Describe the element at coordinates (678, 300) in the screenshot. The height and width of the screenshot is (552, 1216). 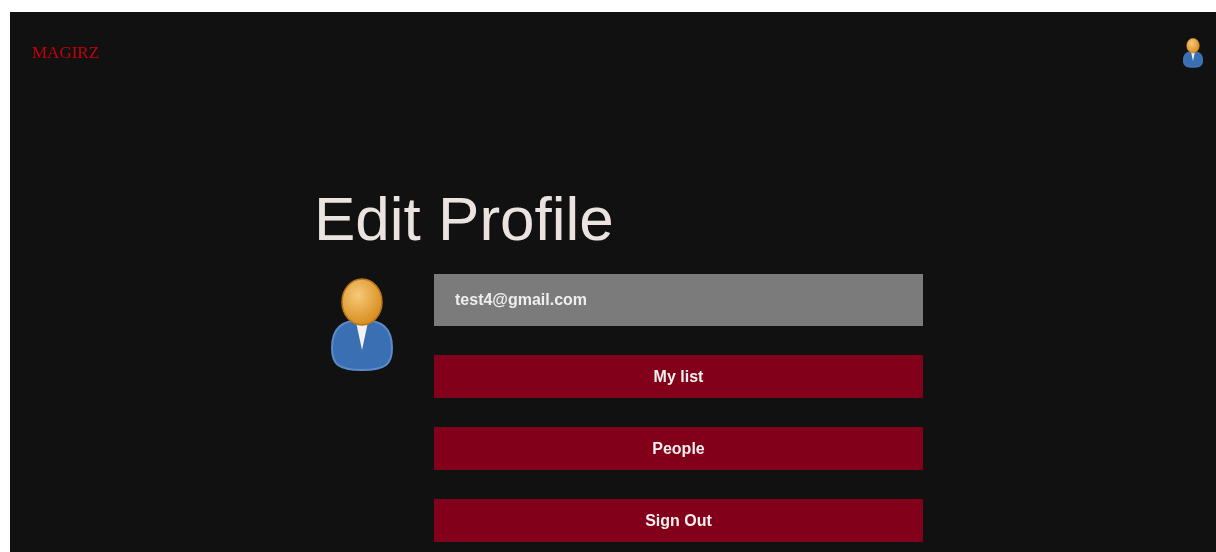
I see `email-field: test4@gmail.com` at that location.